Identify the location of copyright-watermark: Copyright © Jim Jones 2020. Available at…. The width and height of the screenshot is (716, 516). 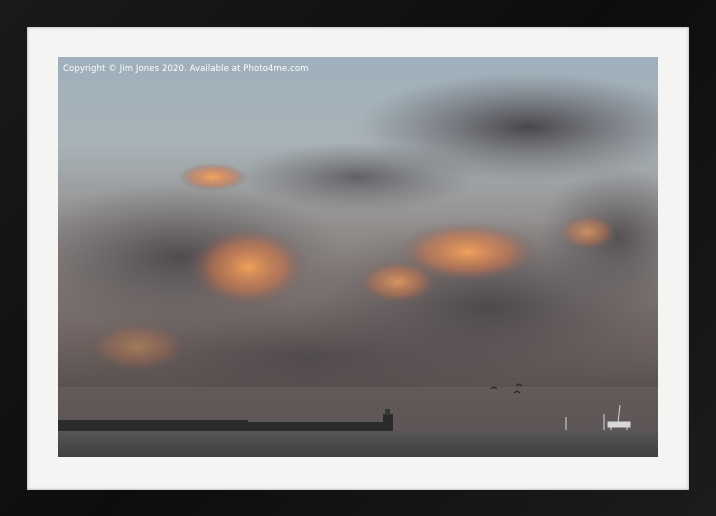
(186, 69).